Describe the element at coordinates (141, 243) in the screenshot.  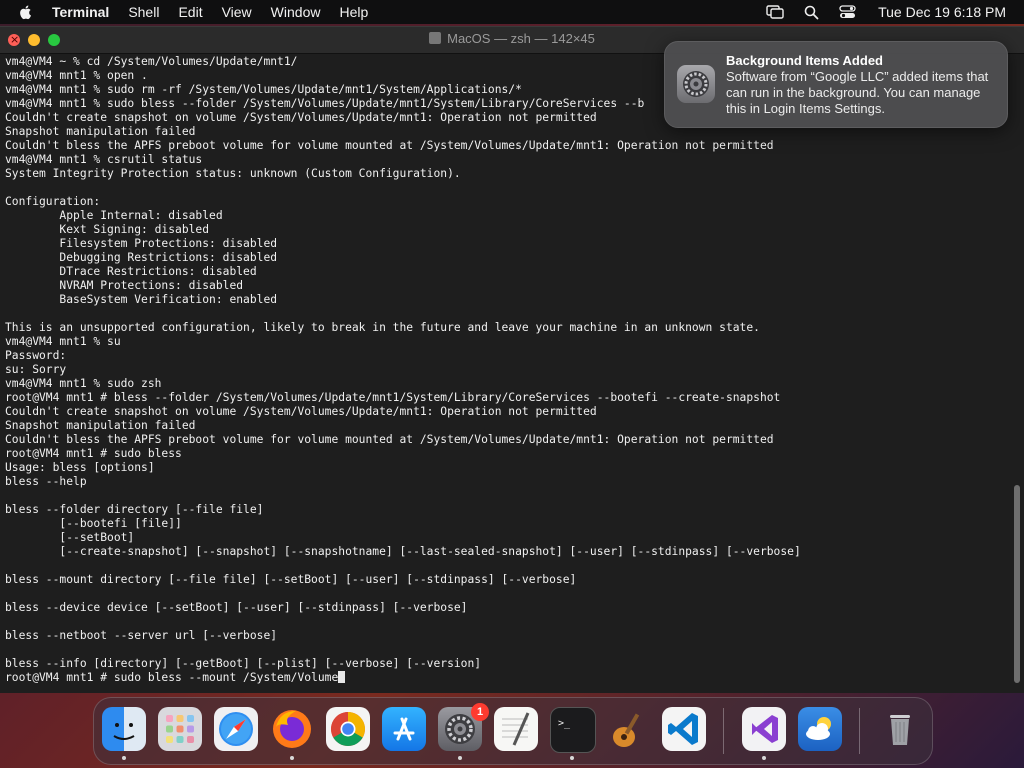
I see `terminal-line: Filesystem Protections: disabled` at that location.